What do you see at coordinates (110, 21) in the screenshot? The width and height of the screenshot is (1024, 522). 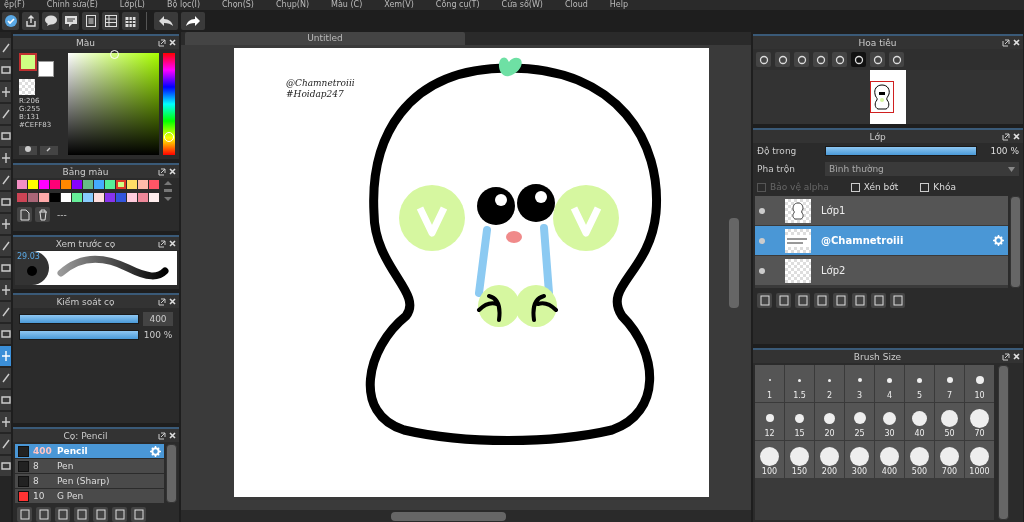 I see `list-settings-icon` at bounding box center [110, 21].